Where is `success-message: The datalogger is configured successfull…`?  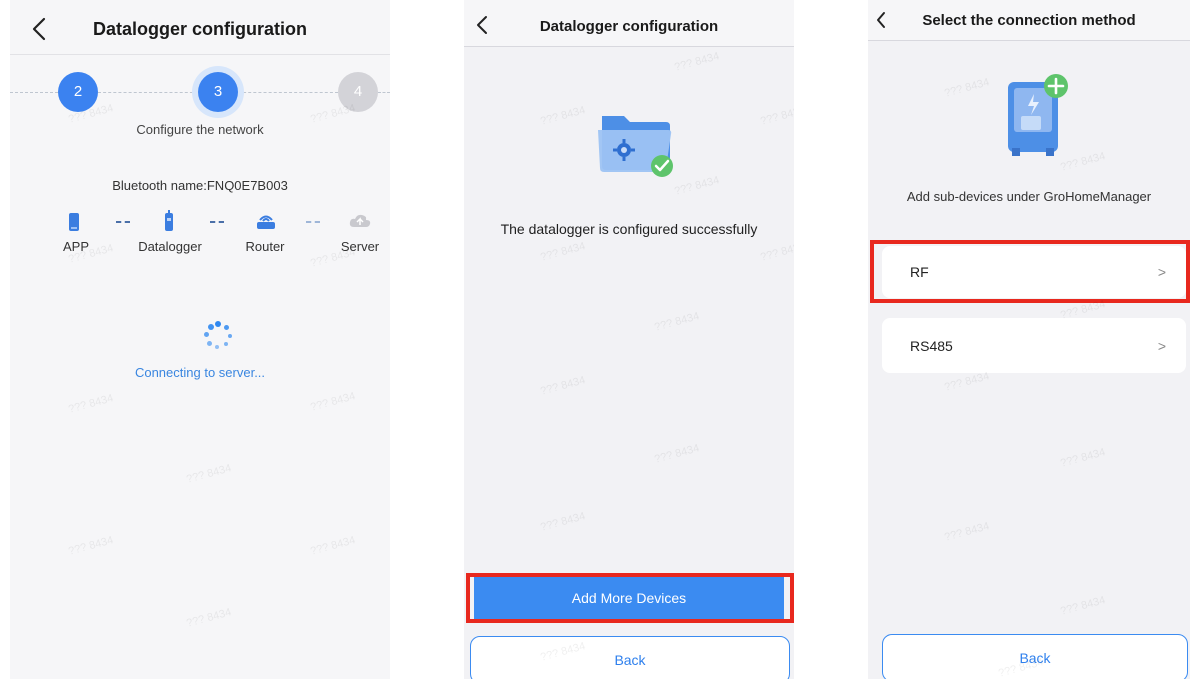 success-message: The datalogger is configured successfull… is located at coordinates (629, 229).